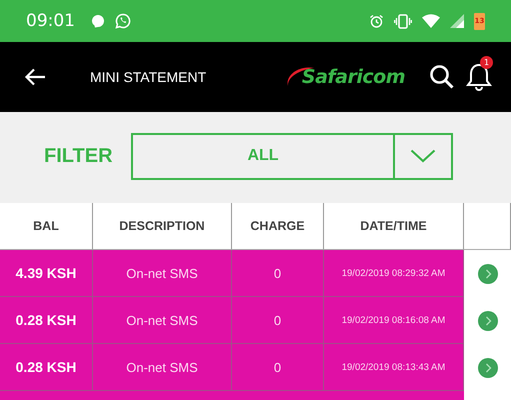  What do you see at coordinates (79, 156) in the screenshot?
I see `filter-label: FILTER` at bounding box center [79, 156].